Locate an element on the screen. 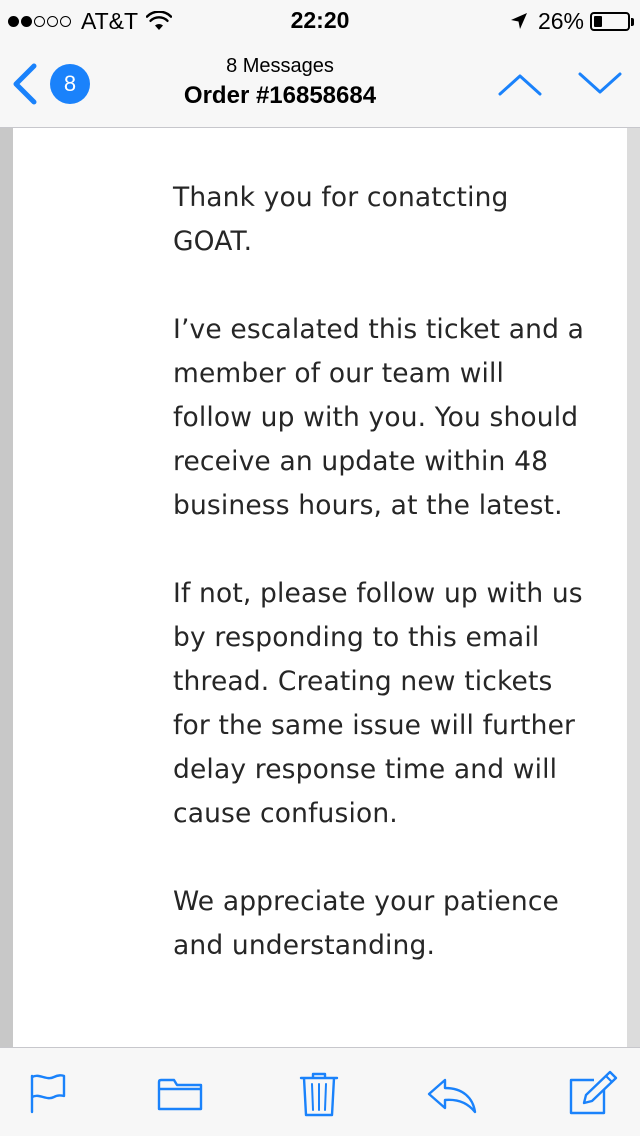  email-text-line: for the same issue will further is located at coordinates (374, 725).